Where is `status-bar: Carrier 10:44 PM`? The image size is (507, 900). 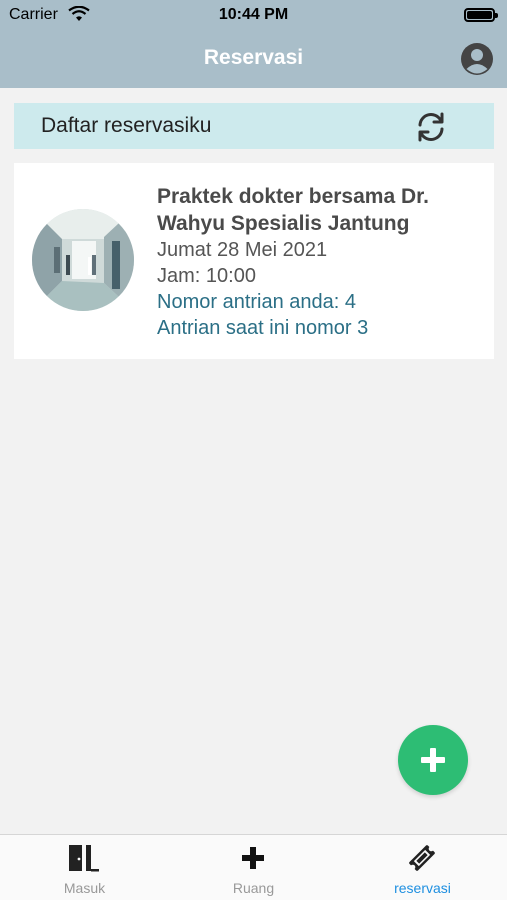
status-bar: Carrier 10:44 PM is located at coordinates (253, 15).